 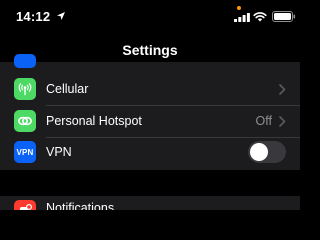 What do you see at coordinates (94, 121) in the screenshot?
I see `row-label-personal-hotspot: Personal Hotspot` at bounding box center [94, 121].